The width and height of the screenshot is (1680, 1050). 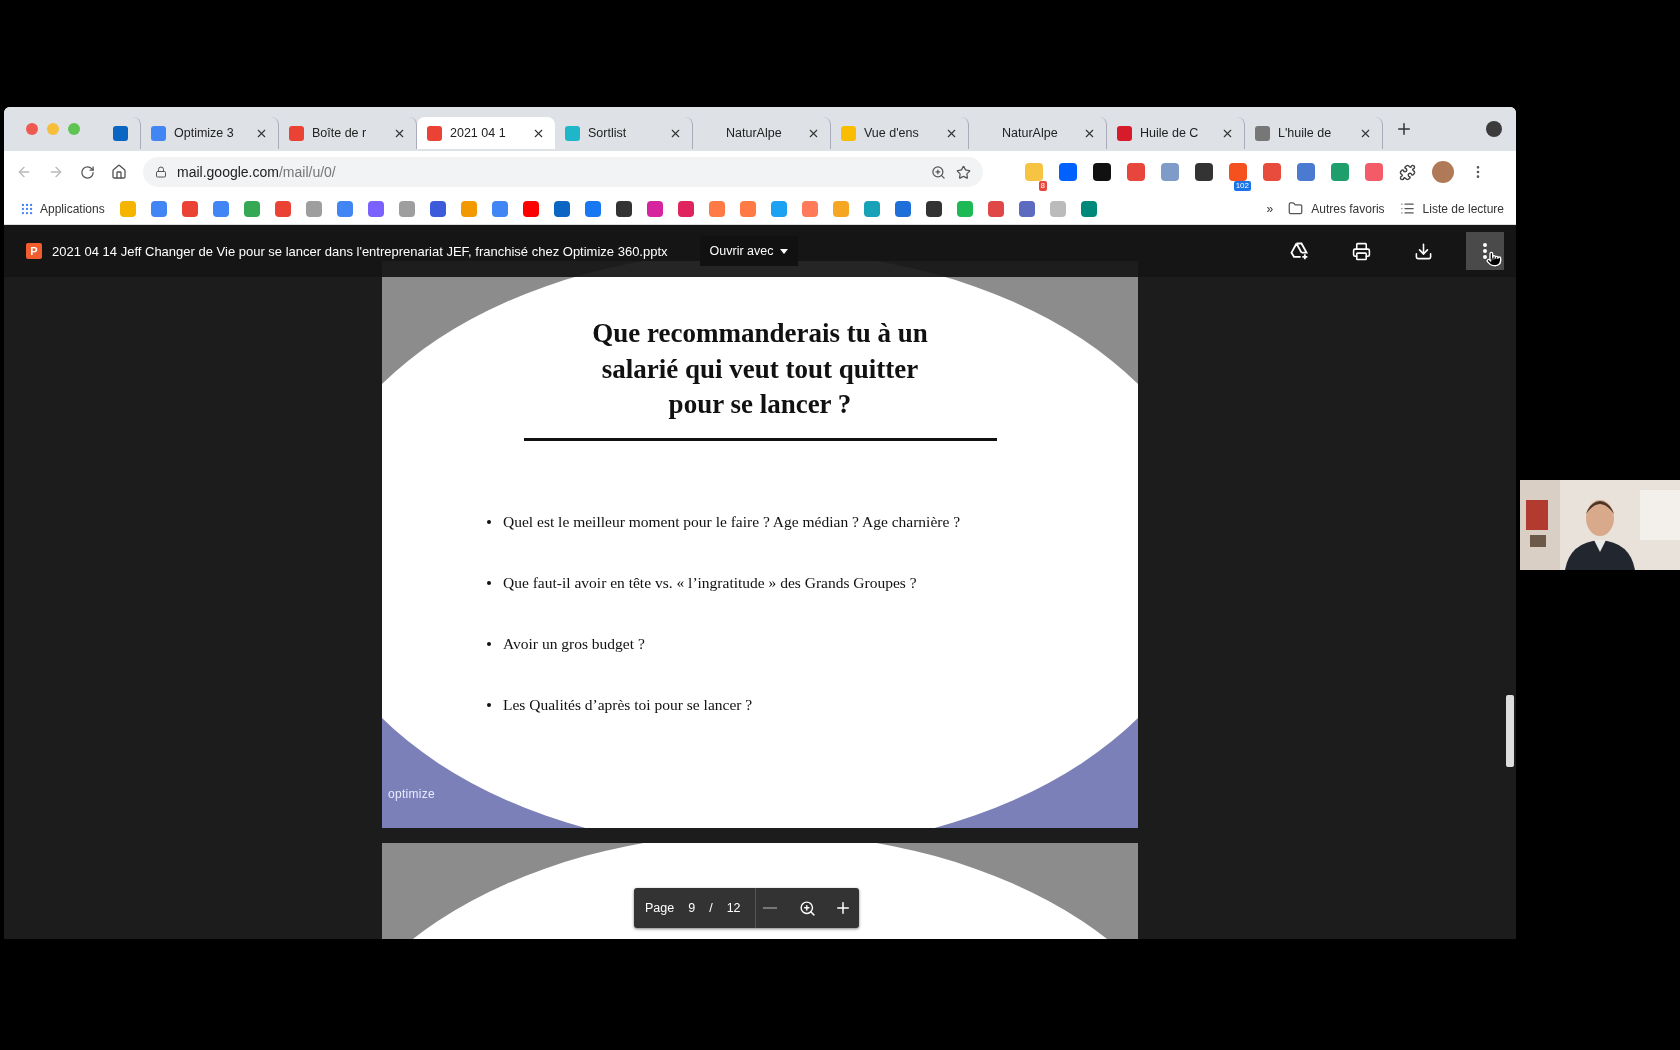 What do you see at coordinates (1494, 129) in the screenshot?
I see `profile-menu-icon` at bounding box center [1494, 129].